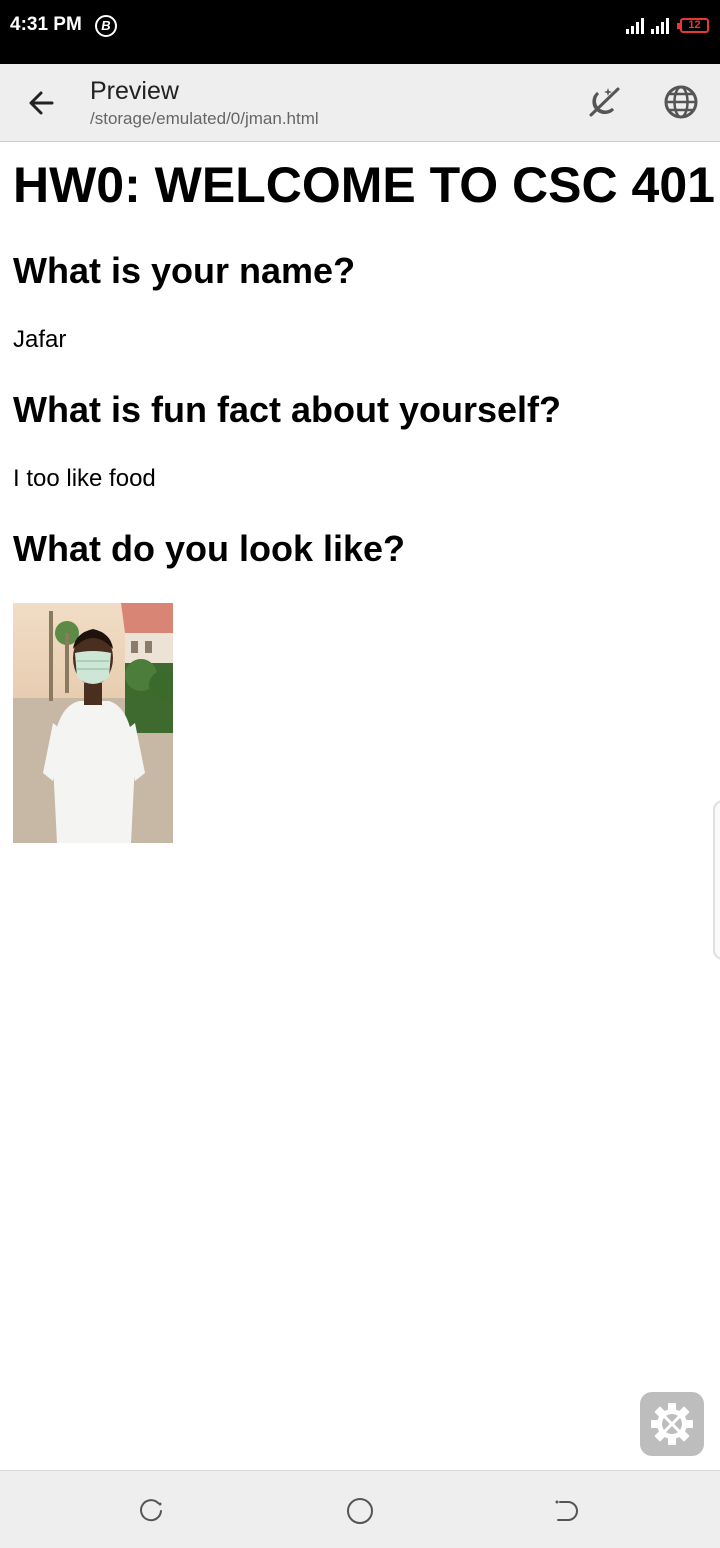  Describe the element at coordinates (46, 24) in the screenshot. I see `status-time: 4:31 PM` at that location.